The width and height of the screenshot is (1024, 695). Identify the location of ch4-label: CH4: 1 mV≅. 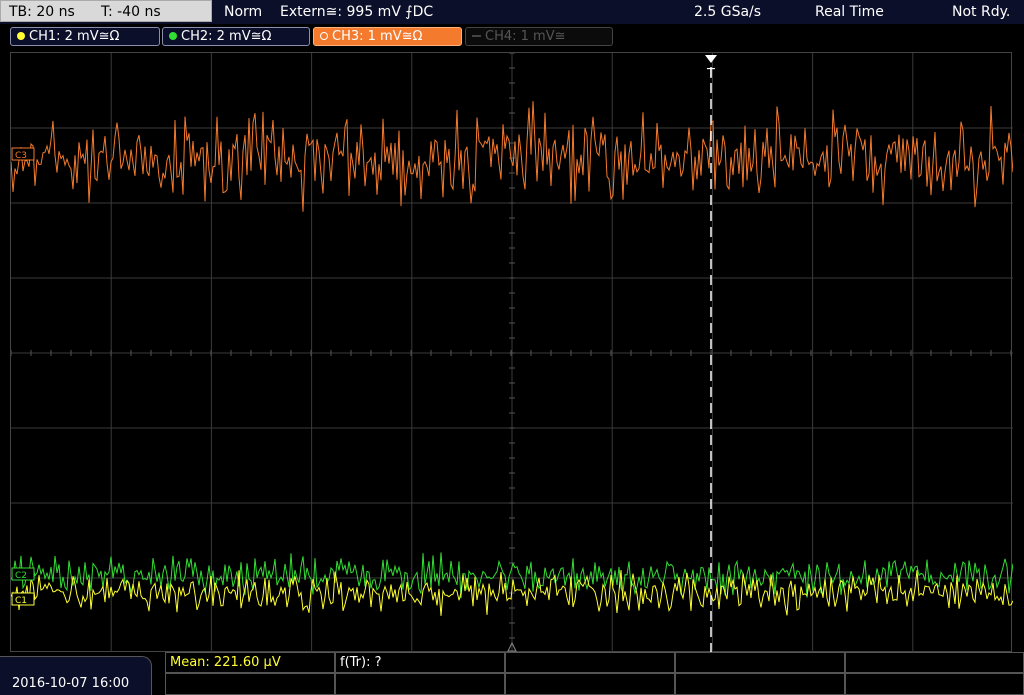
(525, 36).